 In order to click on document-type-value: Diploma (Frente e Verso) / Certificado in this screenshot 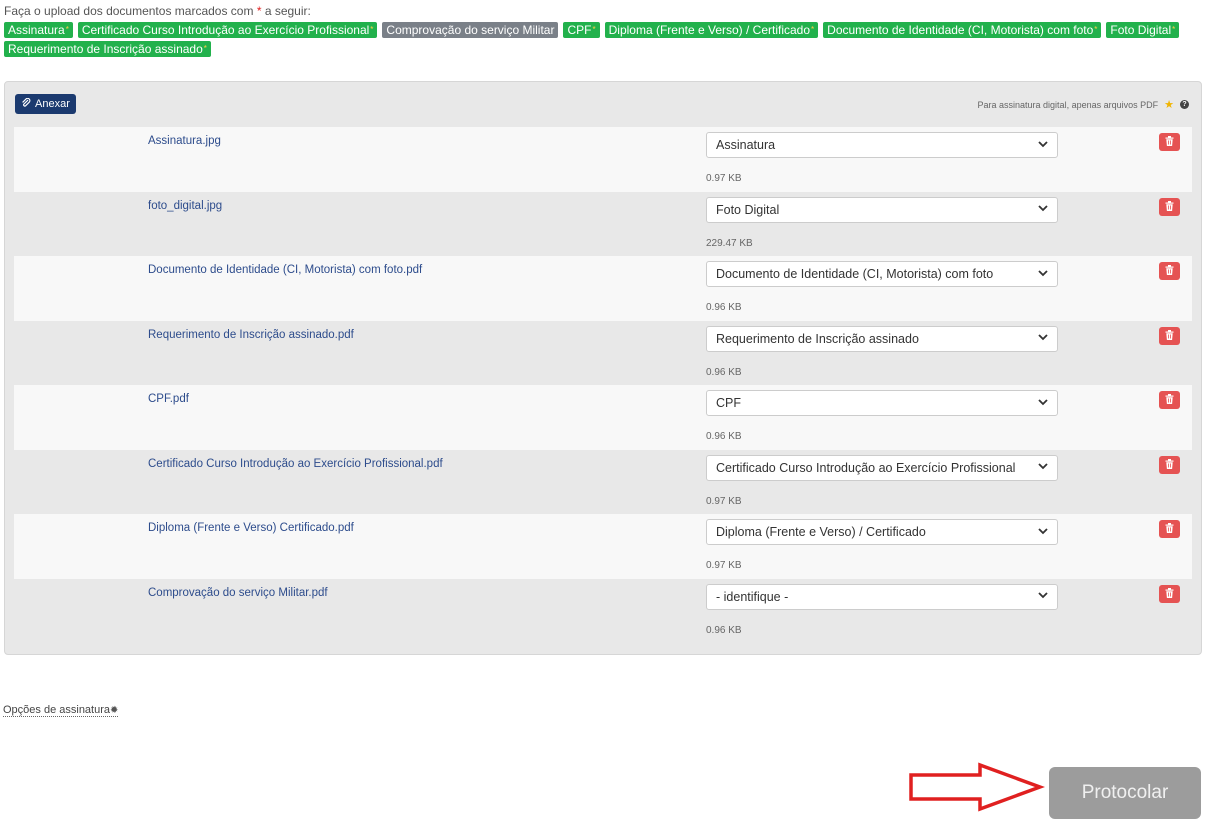, I will do `click(821, 532)`.